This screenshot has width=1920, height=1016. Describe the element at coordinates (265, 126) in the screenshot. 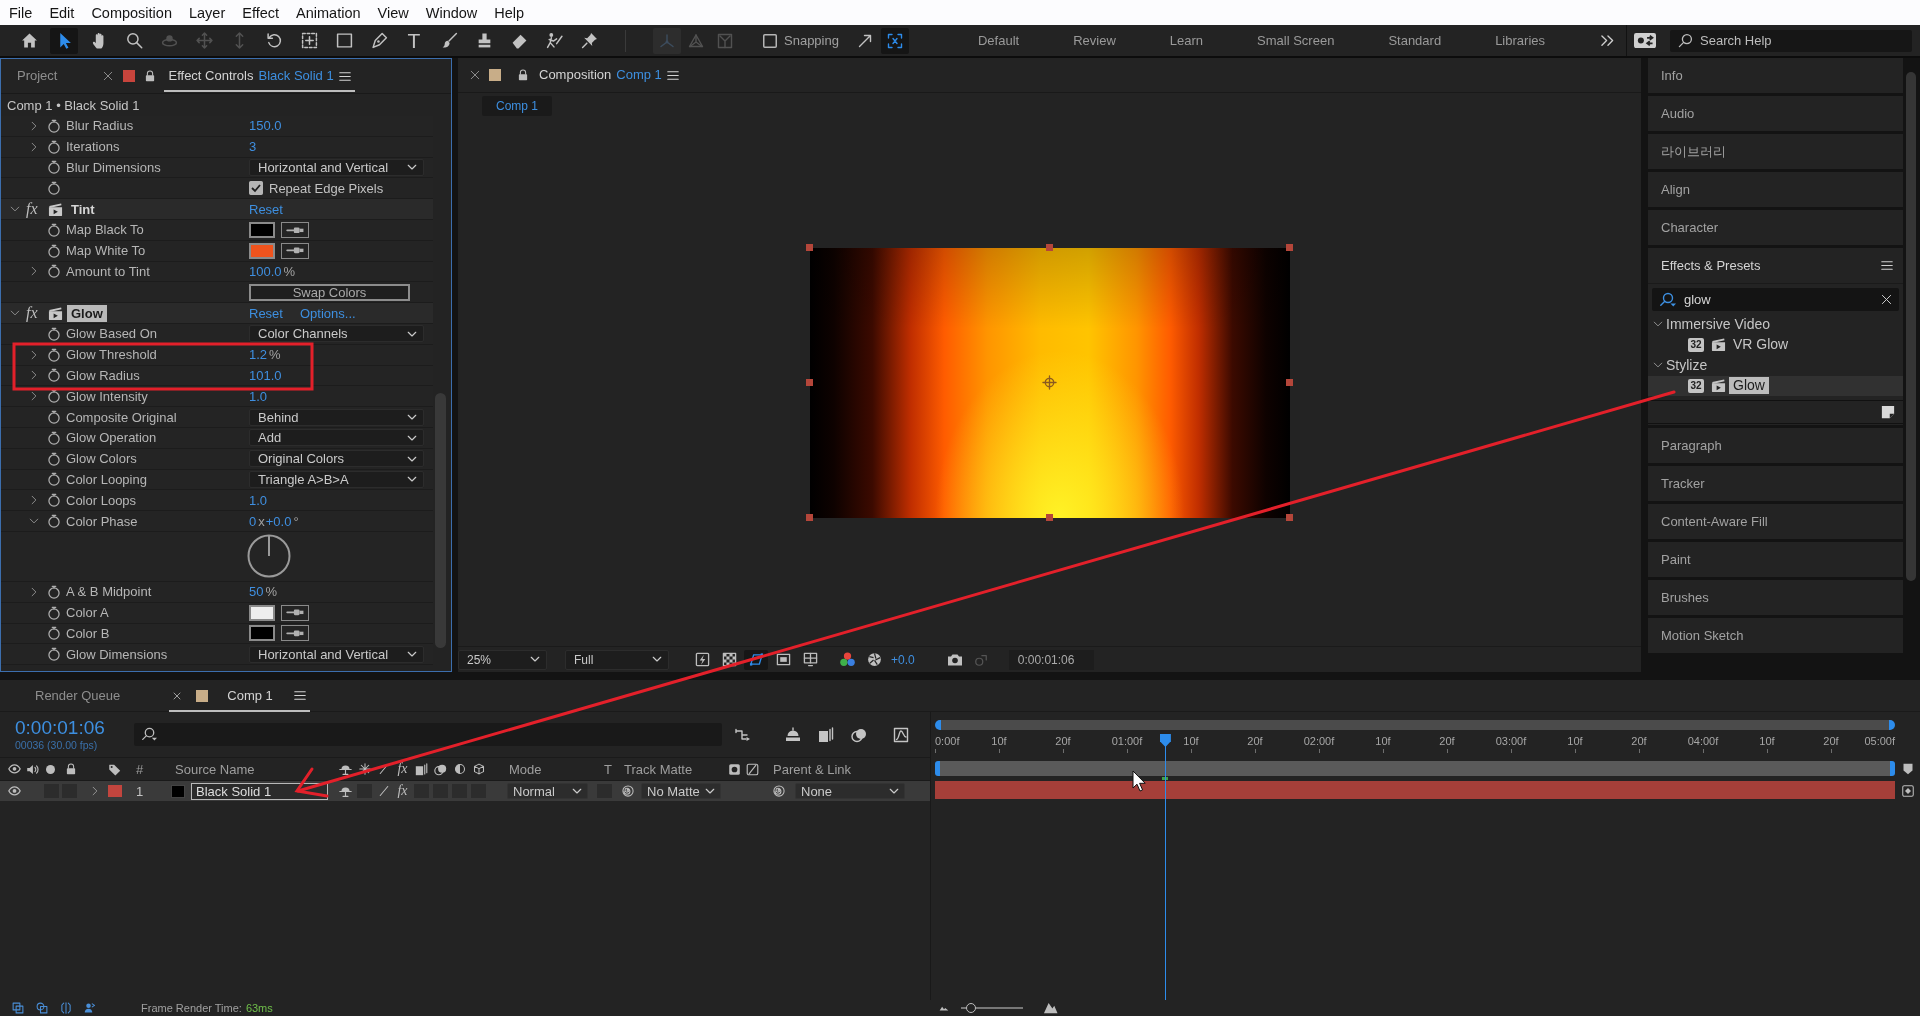

I see `parameter-value: 150.0` at that location.